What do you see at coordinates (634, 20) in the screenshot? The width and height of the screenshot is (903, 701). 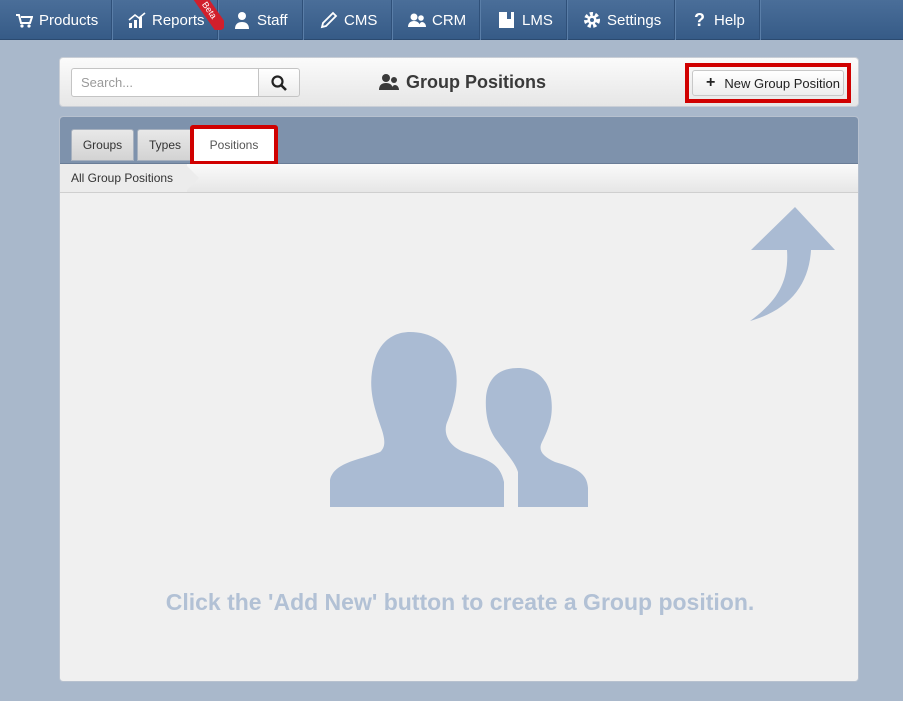 I see `nav-settings-label: Settings` at bounding box center [634, 20].